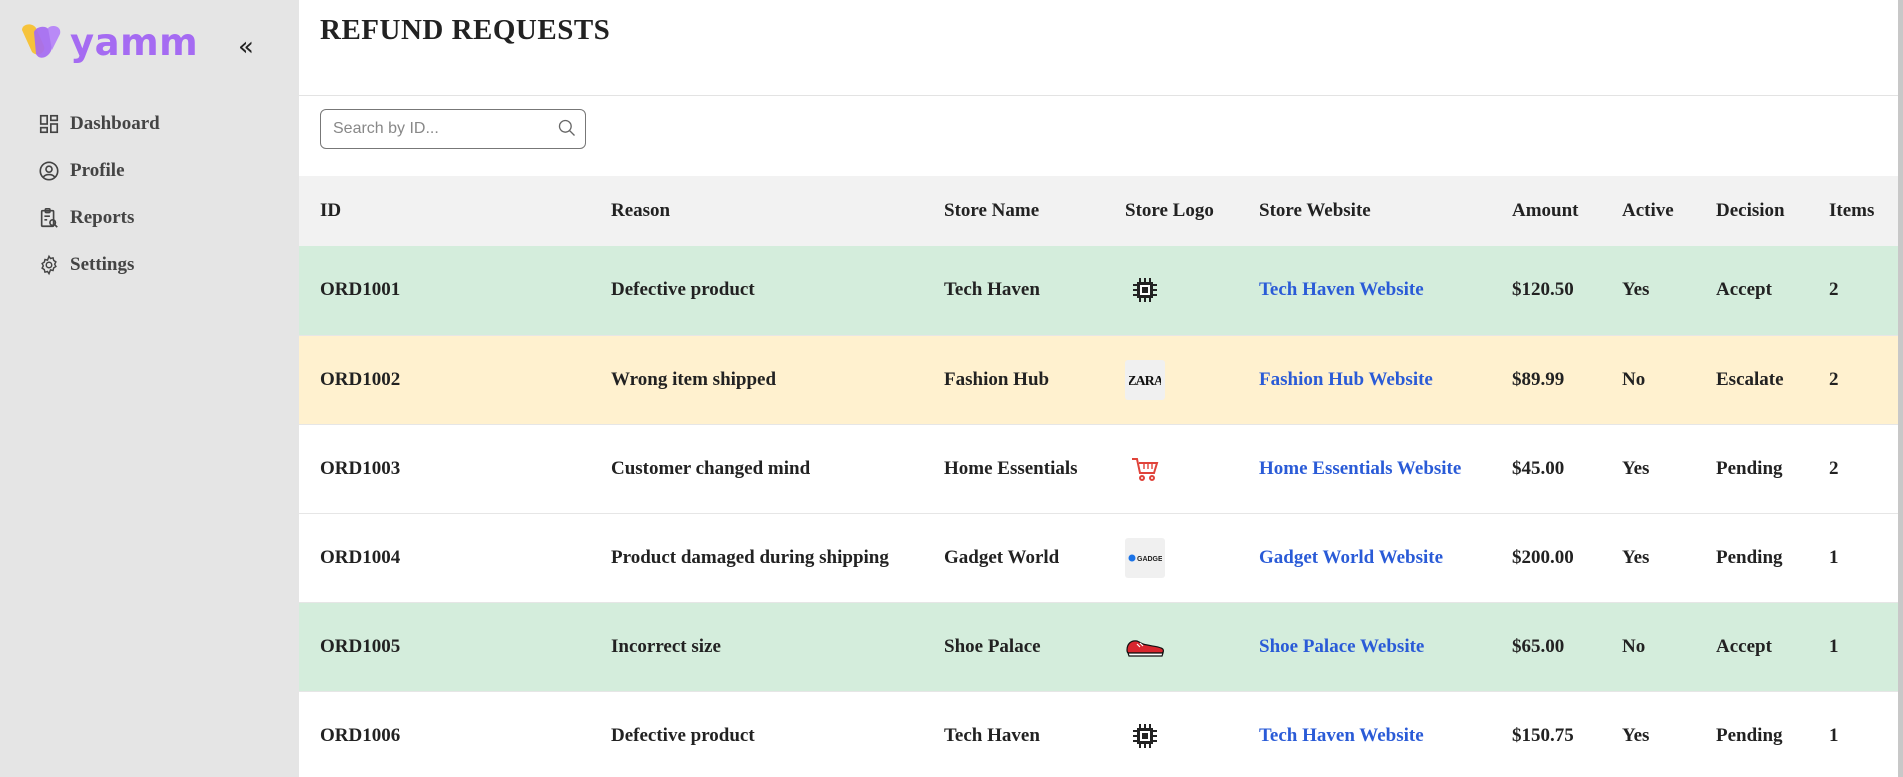 Image resolution: width=1903 pixels, height=777 pixels. I want to click on gadget-logo-icon: GADGET, so click(1145, 557).